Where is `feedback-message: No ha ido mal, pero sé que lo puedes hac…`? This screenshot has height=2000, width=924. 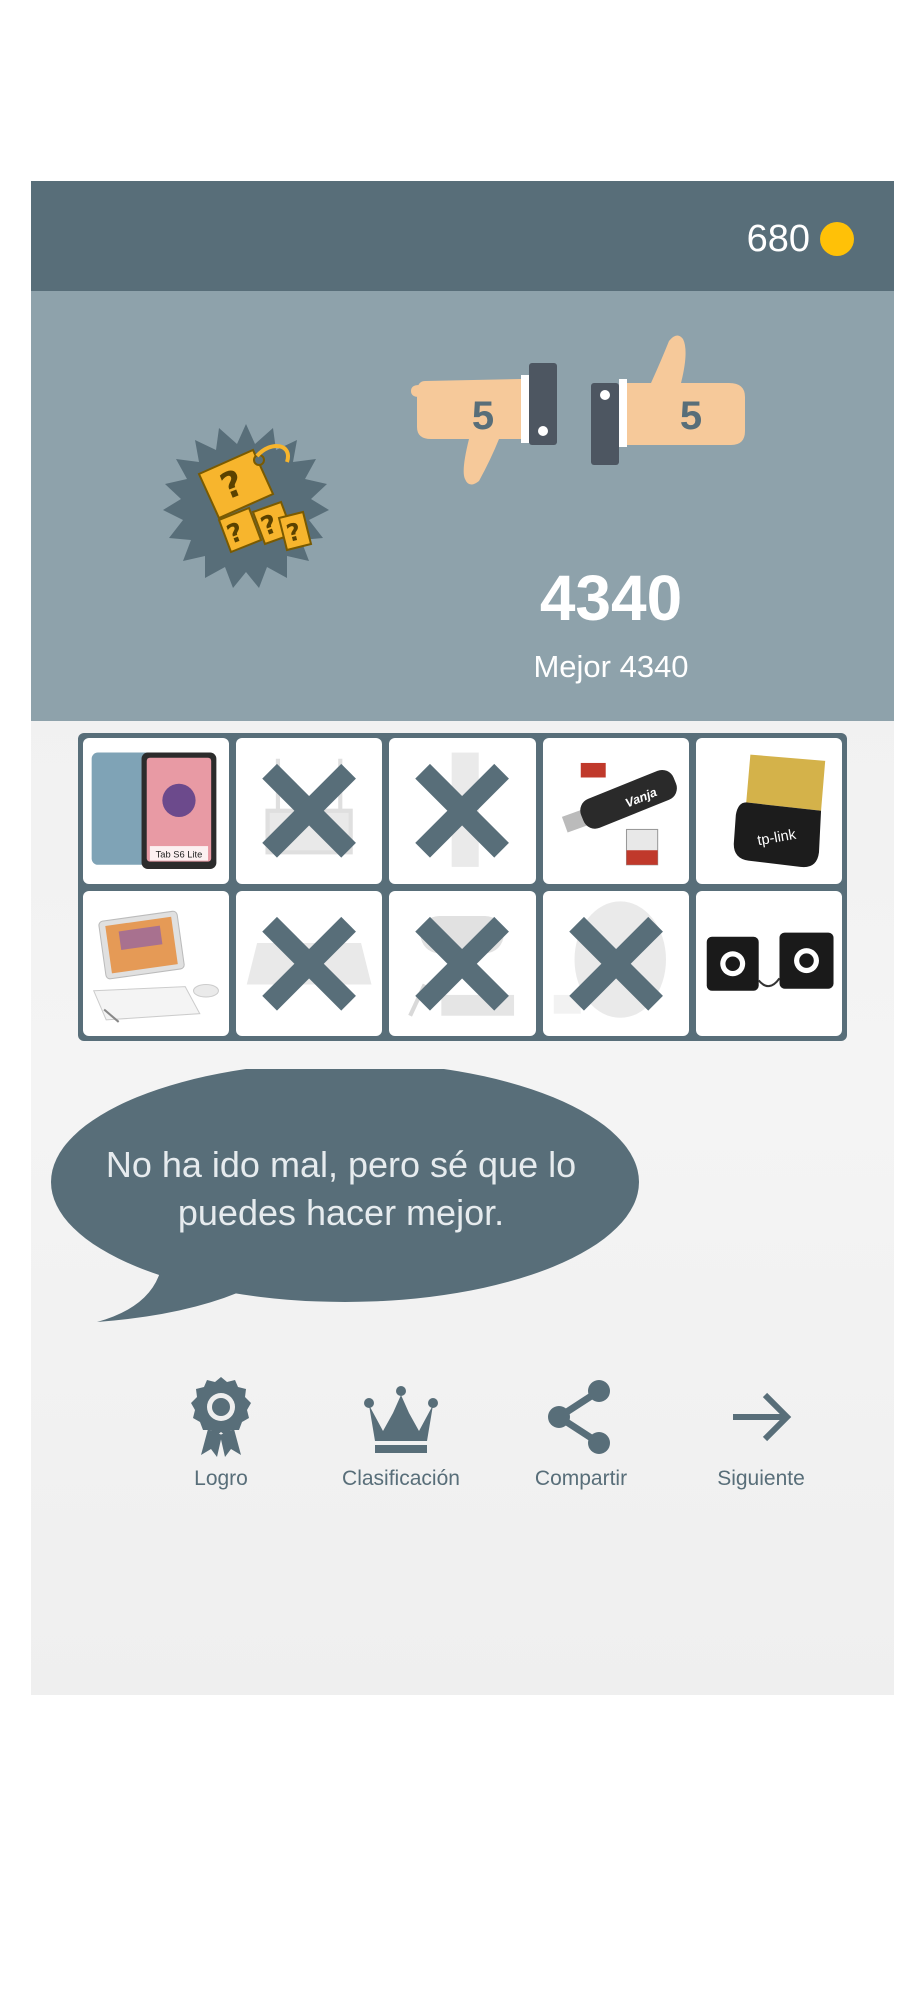 feedback-message: No ha ido mal, pero sé que lo puedes hac… is located at coordinates (341, 1188).